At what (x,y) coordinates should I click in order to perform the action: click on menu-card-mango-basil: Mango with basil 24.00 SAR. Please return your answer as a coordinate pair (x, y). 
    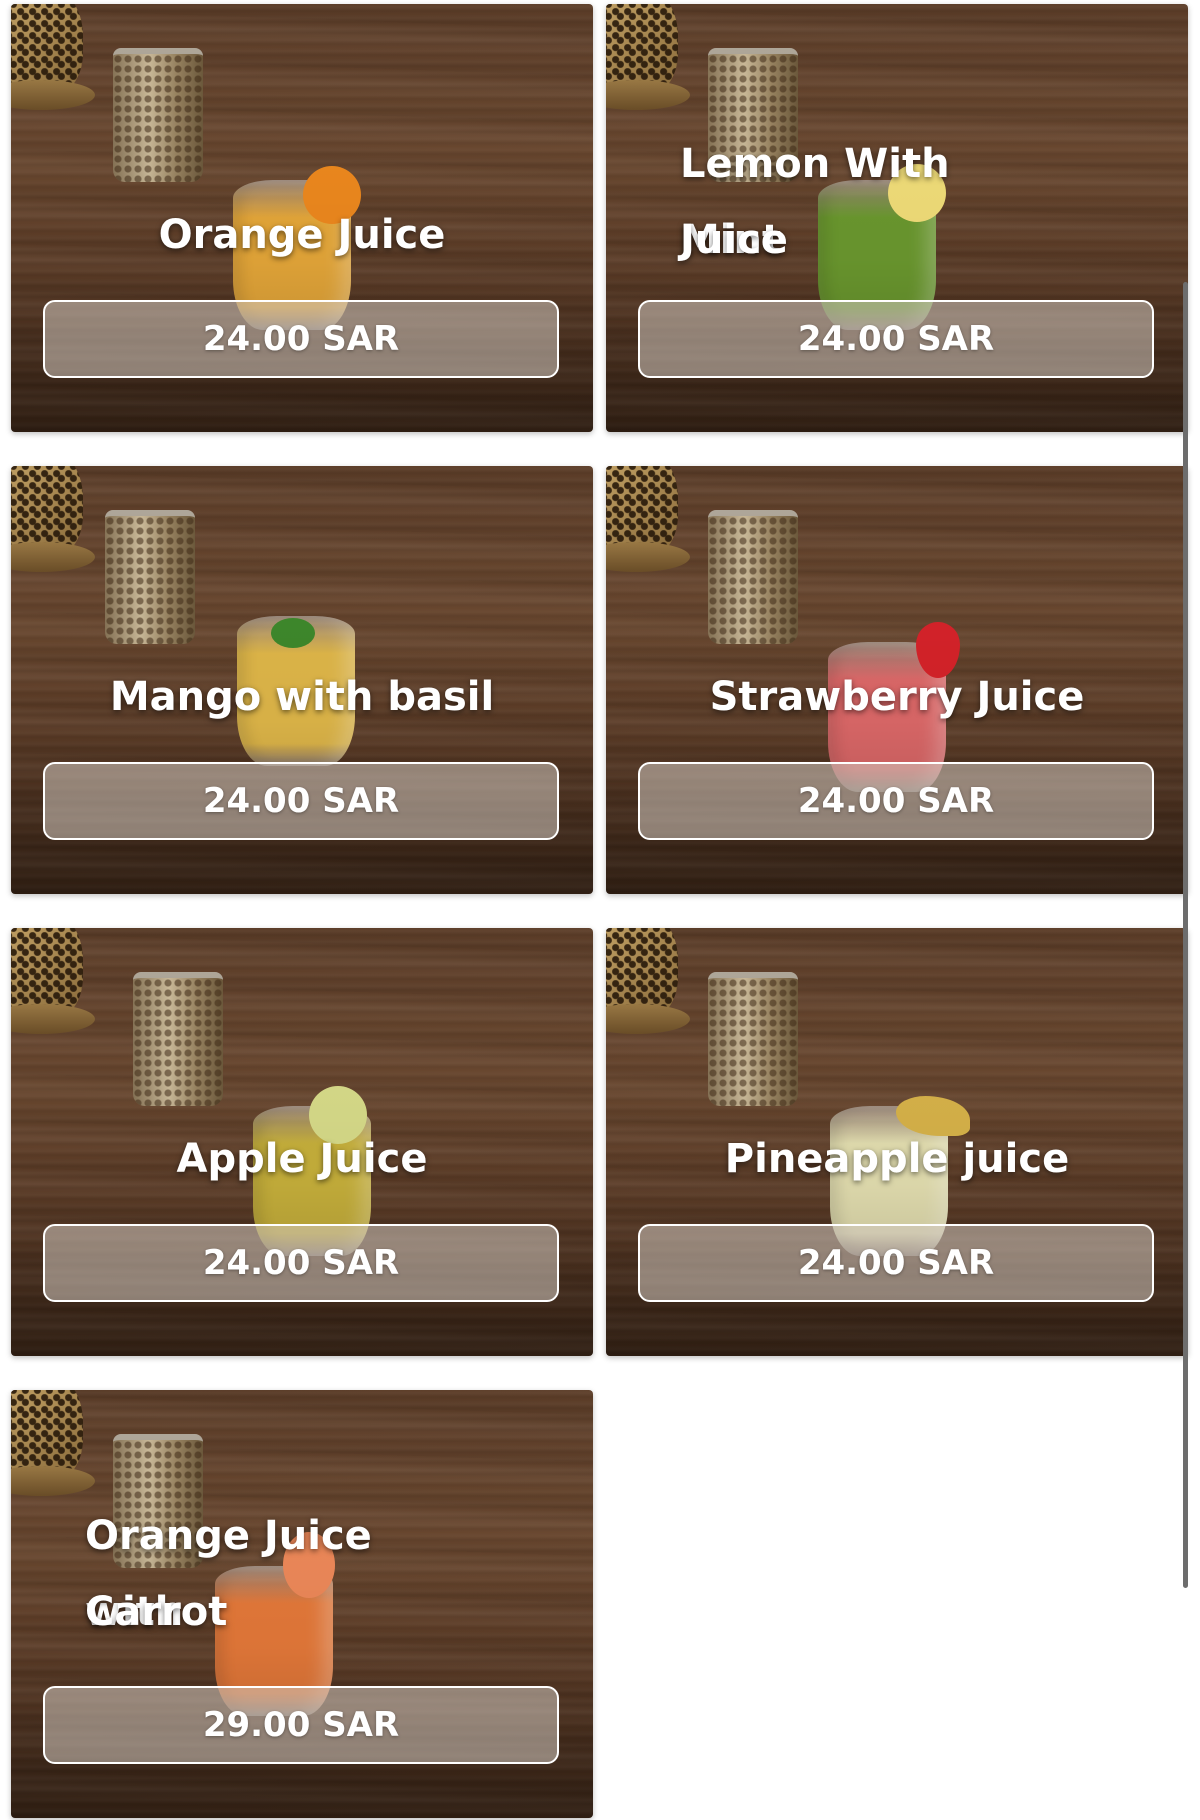
    Looking at the image, I should click on (302, 680).